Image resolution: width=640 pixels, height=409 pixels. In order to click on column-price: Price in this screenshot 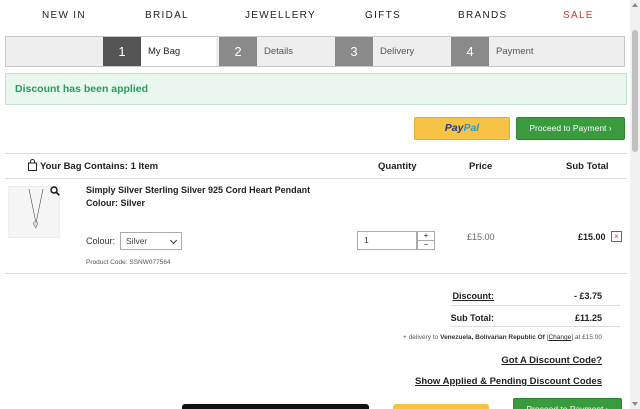, I will do `click(481, 166)`.